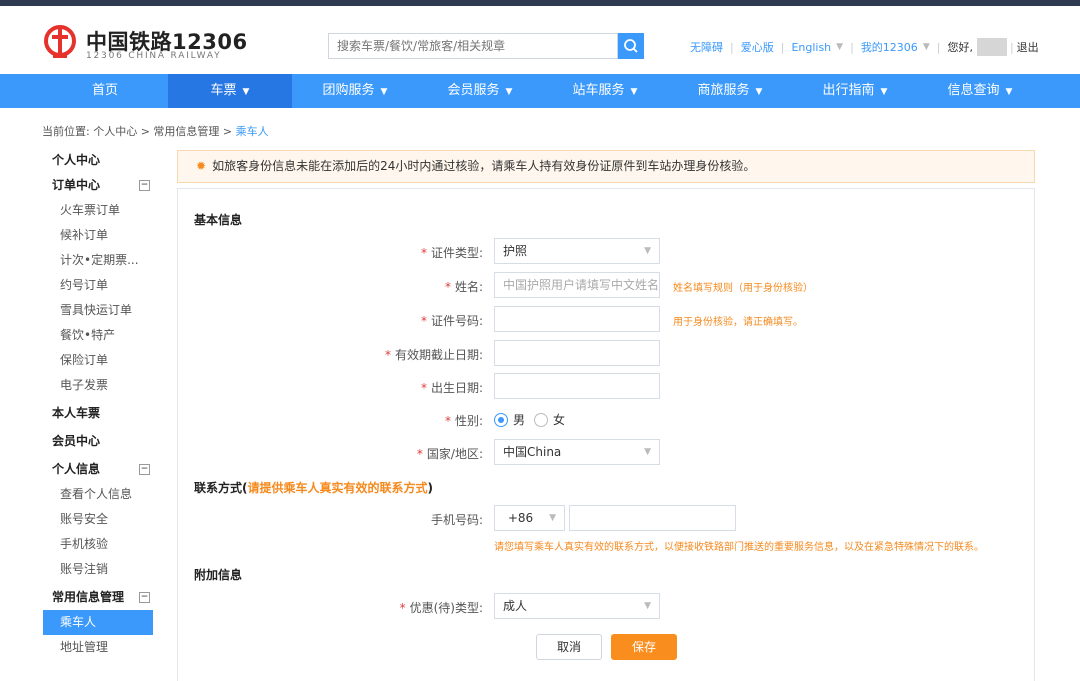  Describe the element at coordinates (468, 287) in the screenshot. I see `name-label-text: 姓名:` at that location.